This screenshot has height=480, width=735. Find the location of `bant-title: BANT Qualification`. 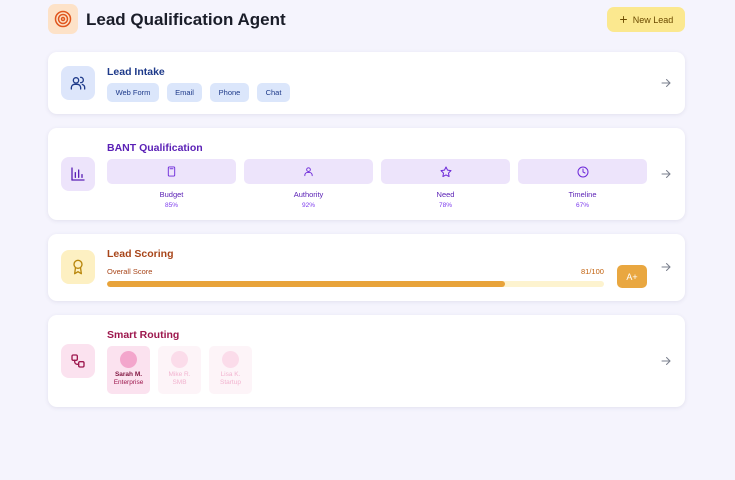

bant-title: BANT Qualification is located at coordinates (155, 148).